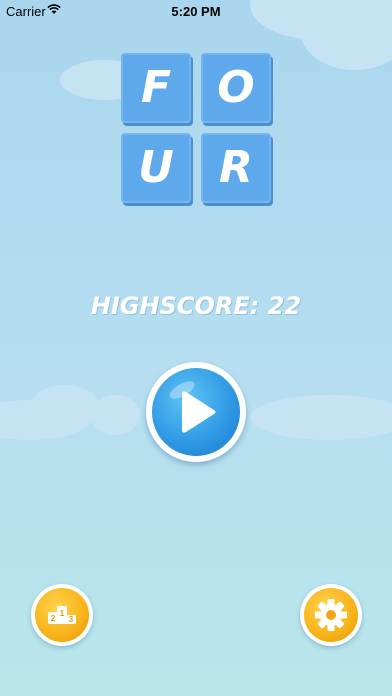  Describe the element at coordinates (196, 306) in the screenshot. I see `highscore-label: HIGHSCORE: 22` at that location.